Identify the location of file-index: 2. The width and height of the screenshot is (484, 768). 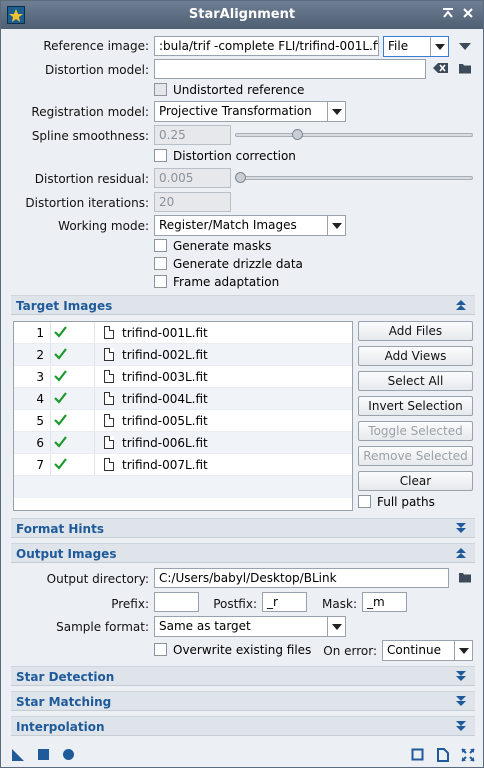
(40, 355).